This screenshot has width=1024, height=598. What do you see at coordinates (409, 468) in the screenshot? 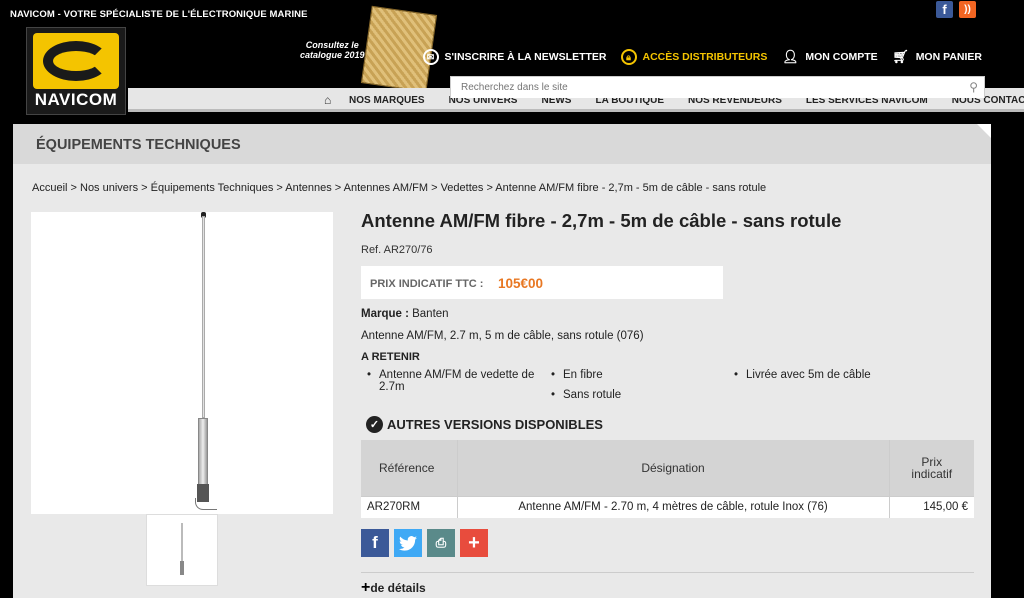
I see `col-header-ref: Référence` at bounding box center [409, 468].